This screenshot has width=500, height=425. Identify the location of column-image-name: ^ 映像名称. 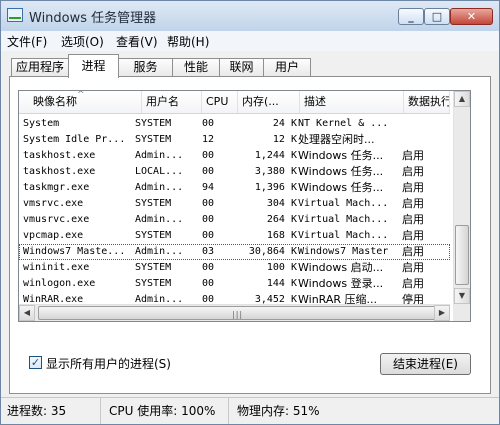
(80, 102).